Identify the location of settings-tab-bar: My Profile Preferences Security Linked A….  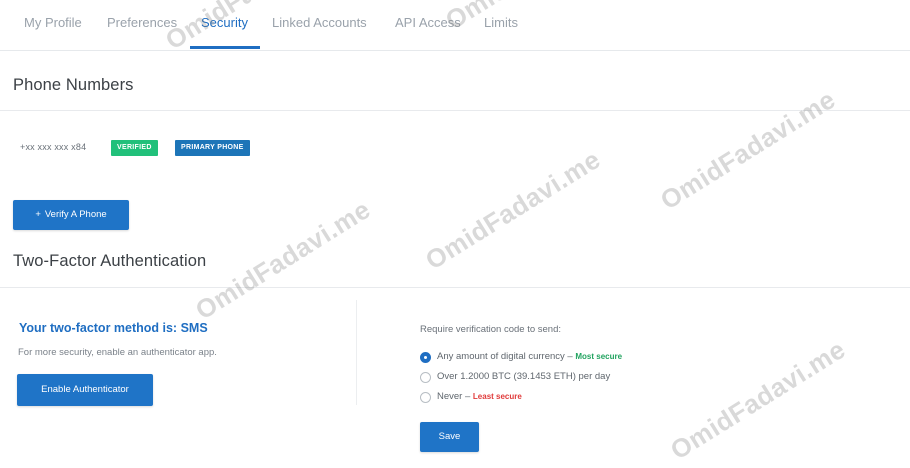
(455, 25).